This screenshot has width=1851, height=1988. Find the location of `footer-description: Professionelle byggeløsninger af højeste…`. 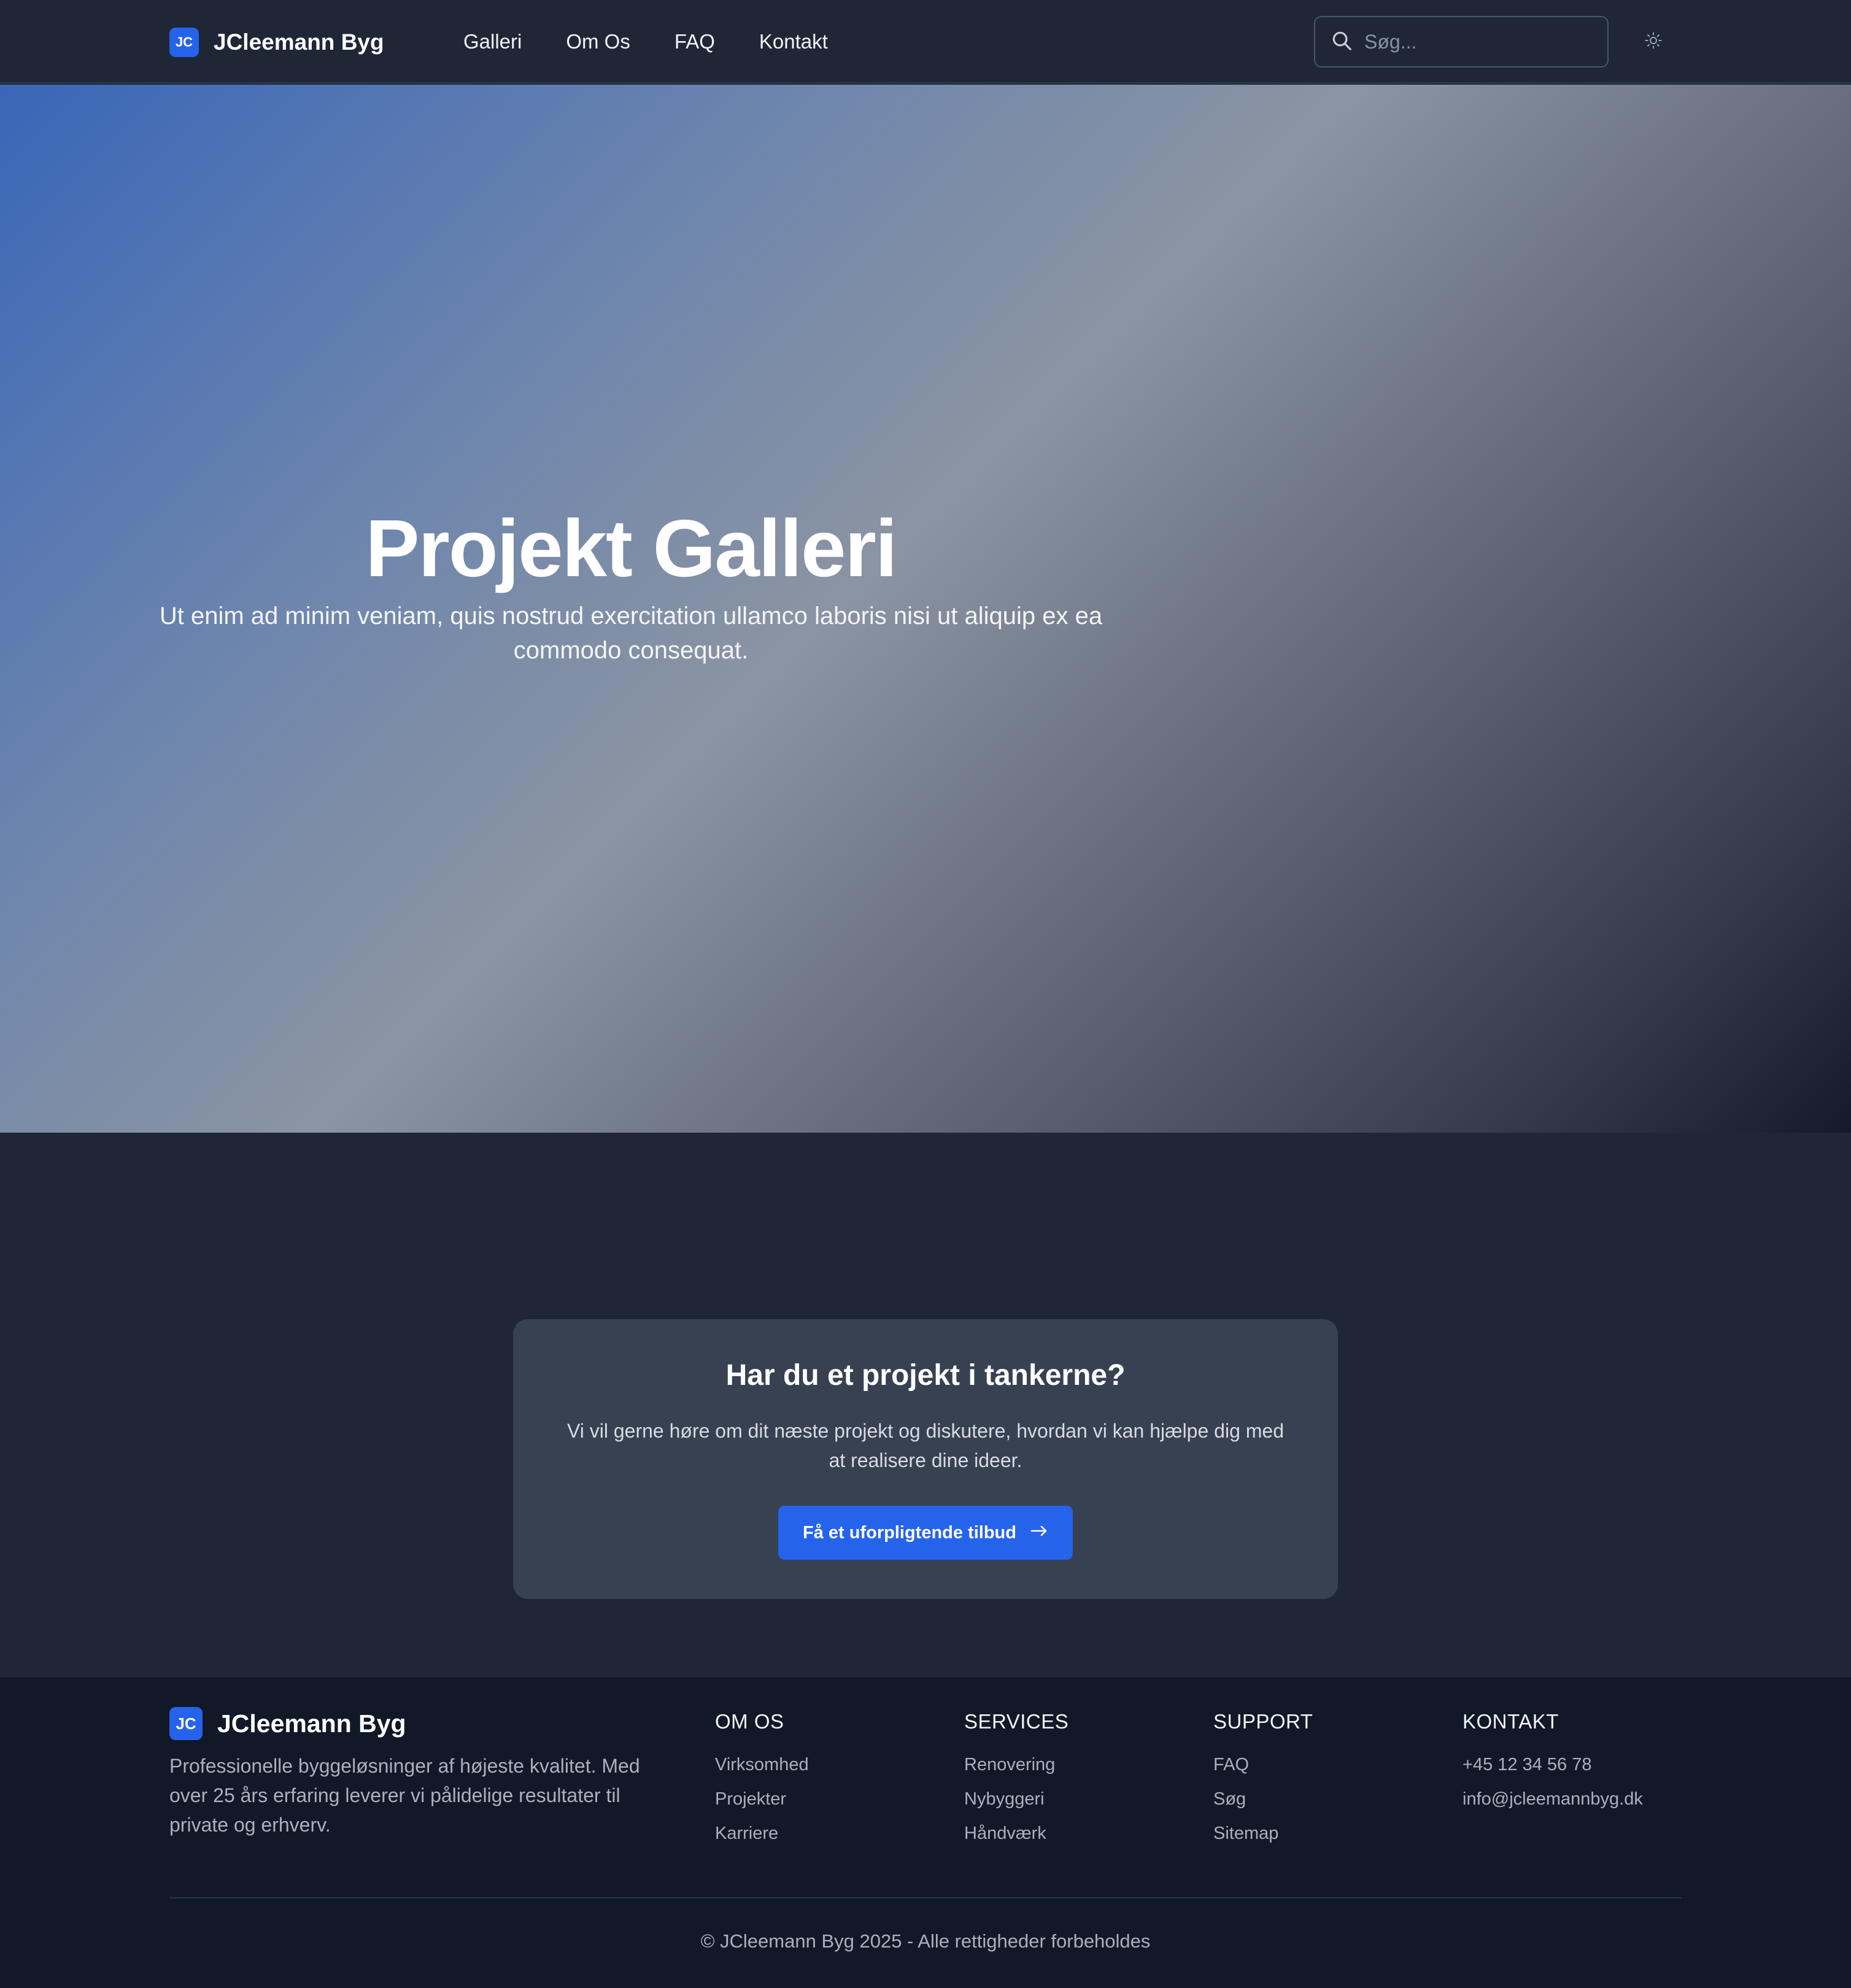

footer-description: Professionelle byggeløsninger af højeste… is located at coordinates (405, 1795).